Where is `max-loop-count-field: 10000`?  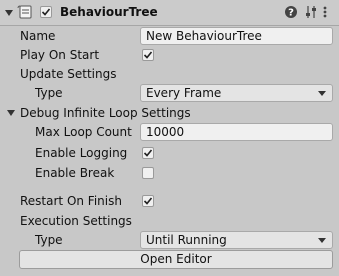 max-loop-count-field: 10000 is located at coordinates (236, 132).